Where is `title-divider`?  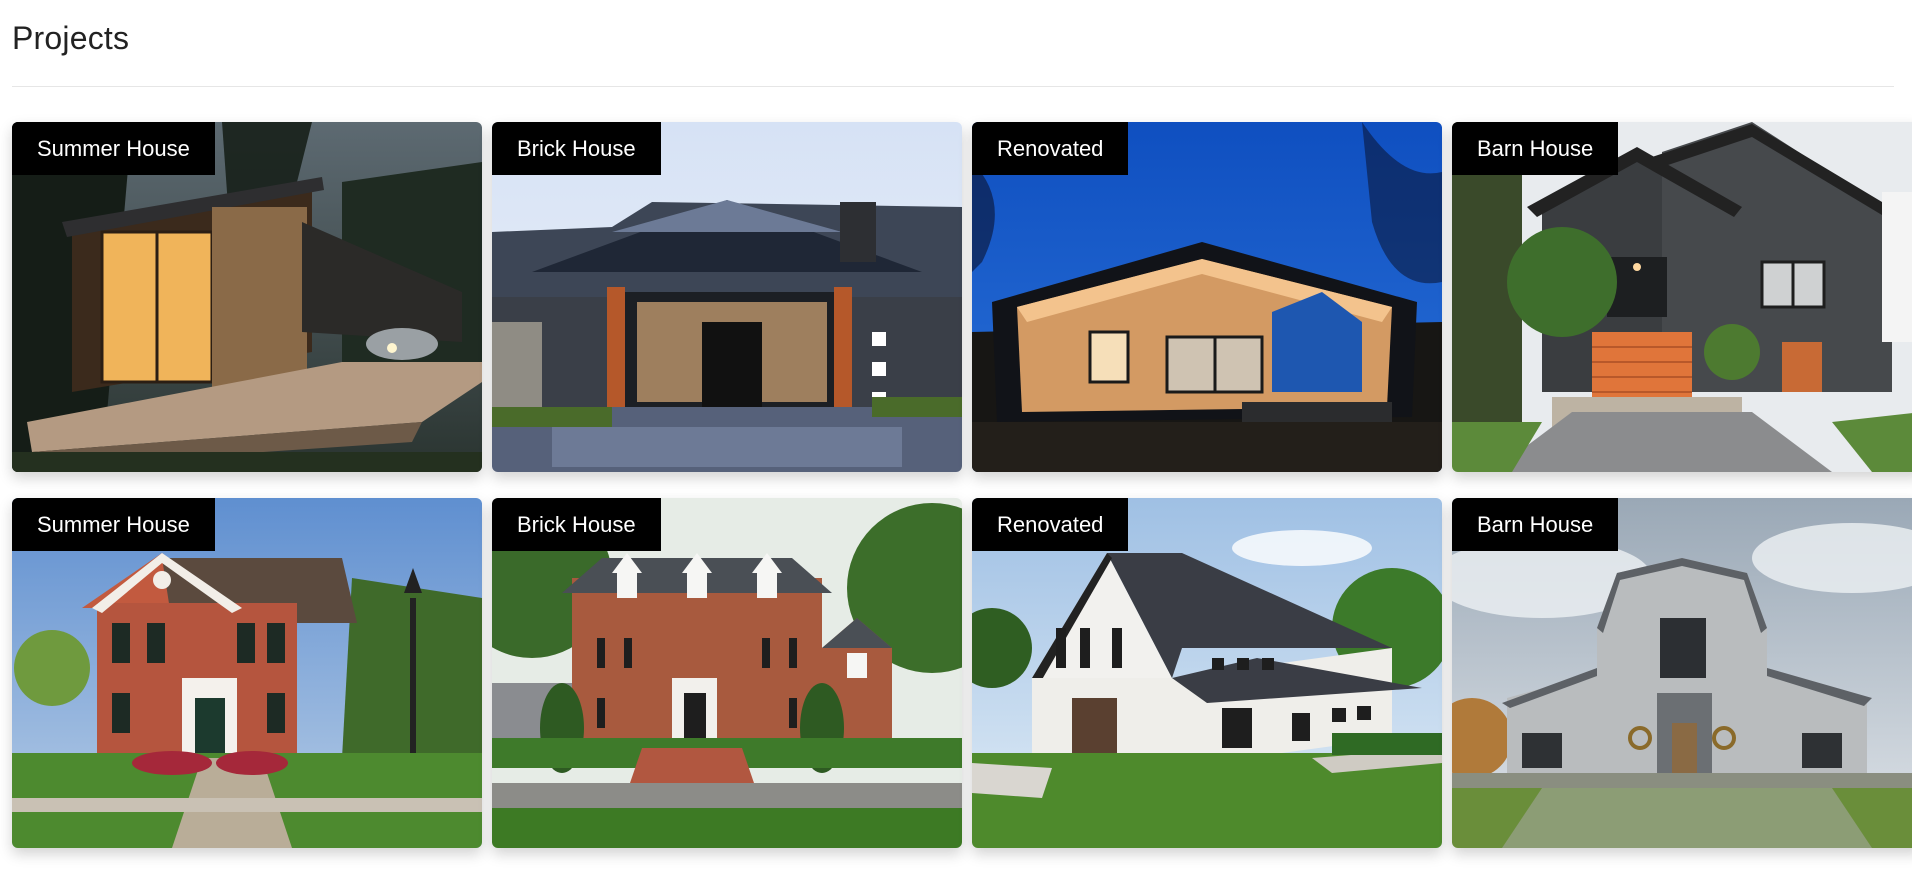 title-divider is located at coordinates (953, 86).